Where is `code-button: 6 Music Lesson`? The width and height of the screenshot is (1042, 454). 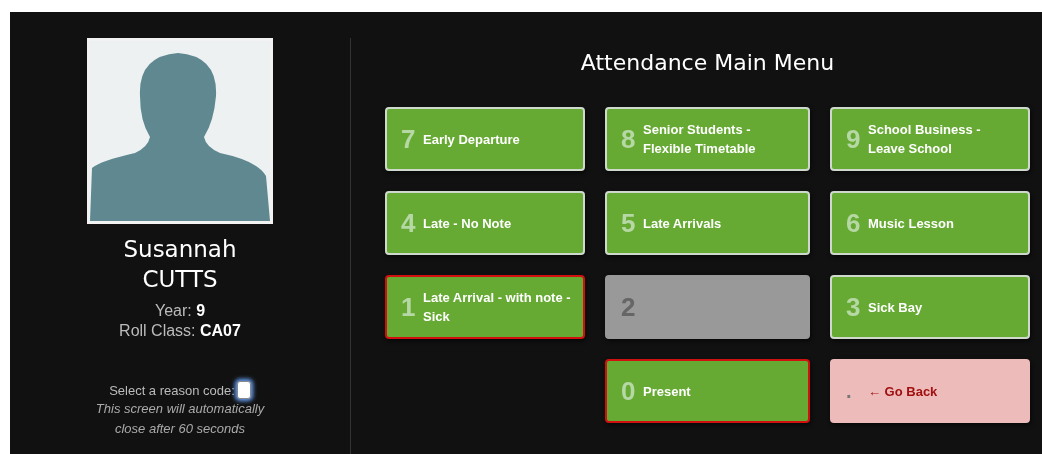
code-button: 6 Music Lesson is located at coordinates (930, 223).